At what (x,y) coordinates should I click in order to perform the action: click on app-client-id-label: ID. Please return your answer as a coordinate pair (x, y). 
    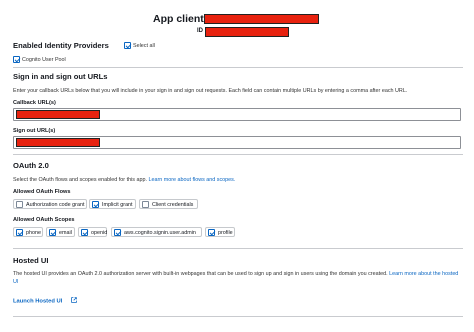
    Looking at the image, I should click on (200, 31).